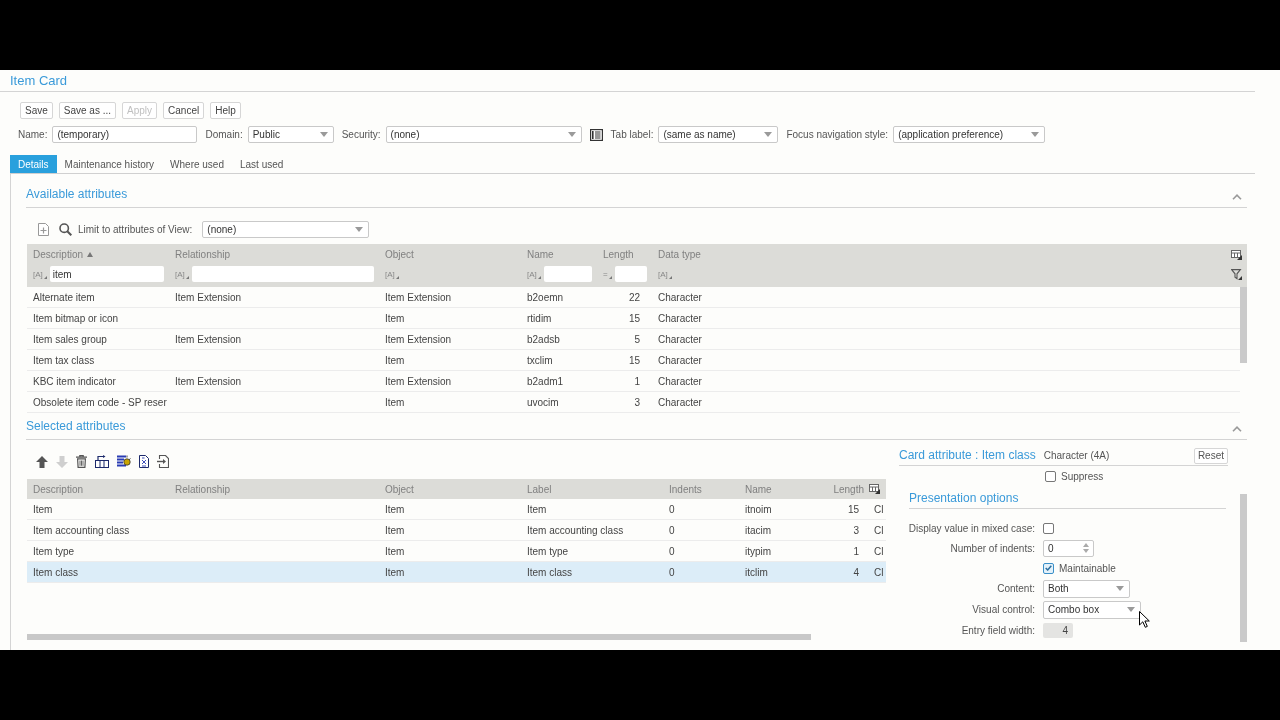 The width and height of the screenshot is (1280, 720). What do you see at coordinates (456, 509) in the screenshot?
I see `table-row: Item Item Item 0 itnoim 15 Cl` at bounding box center [456, 509].